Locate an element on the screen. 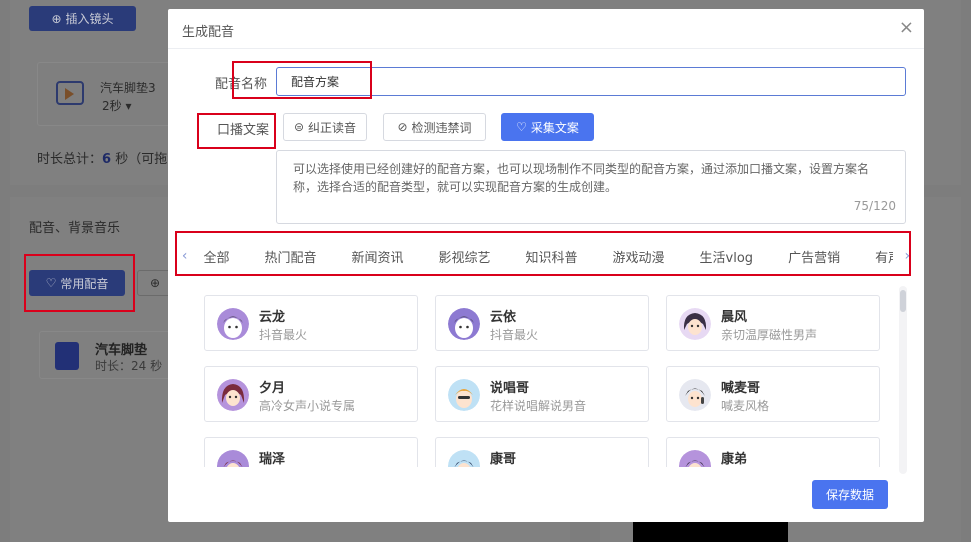 The image size is (971, 542). voice-name: 康哥 is located at coordinates (503, 459).